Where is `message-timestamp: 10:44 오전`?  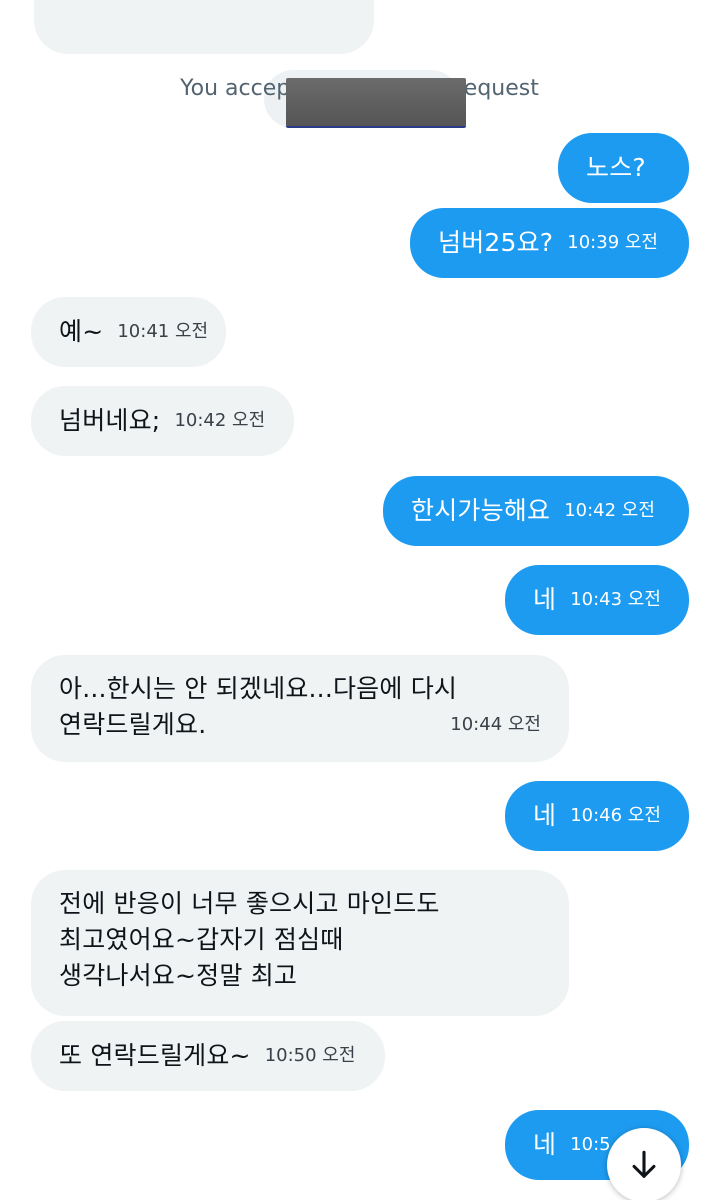 message-timestamp: 10:44 오전 is located at coordinates (495, 724).